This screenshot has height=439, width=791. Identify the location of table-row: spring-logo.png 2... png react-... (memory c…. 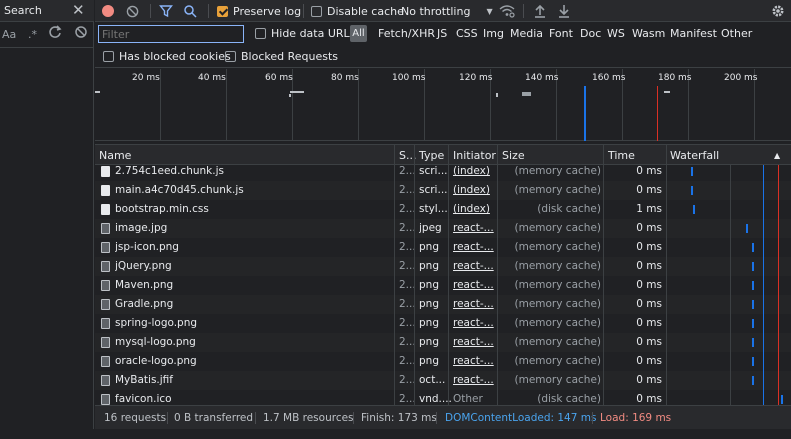
(443, 323).